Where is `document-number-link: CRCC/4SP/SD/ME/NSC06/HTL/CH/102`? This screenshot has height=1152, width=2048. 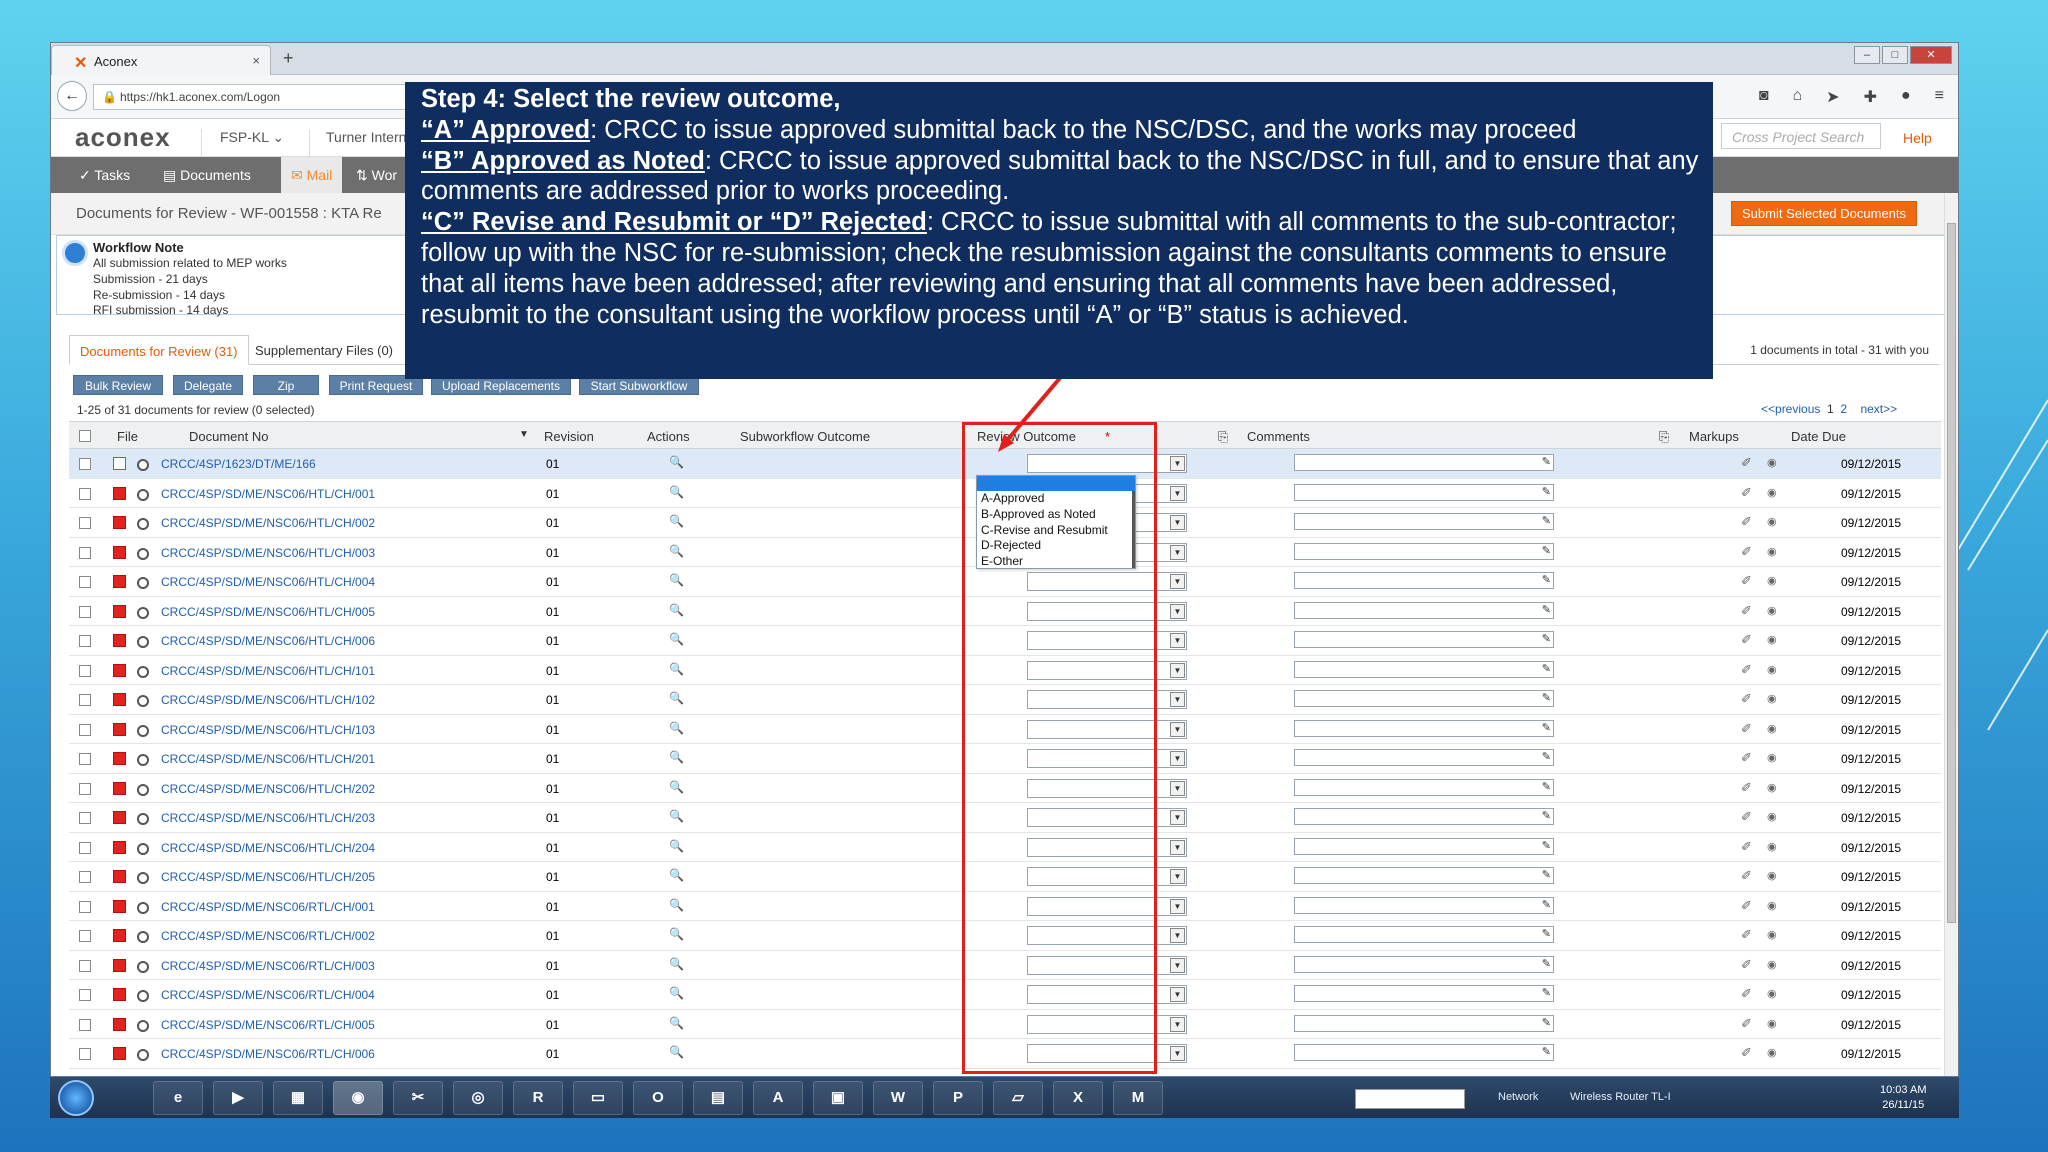 document-number-link: CRCC/4SP/SD/ME/NSC06/HTL/CH/102 is located at coordinates (268, 700).